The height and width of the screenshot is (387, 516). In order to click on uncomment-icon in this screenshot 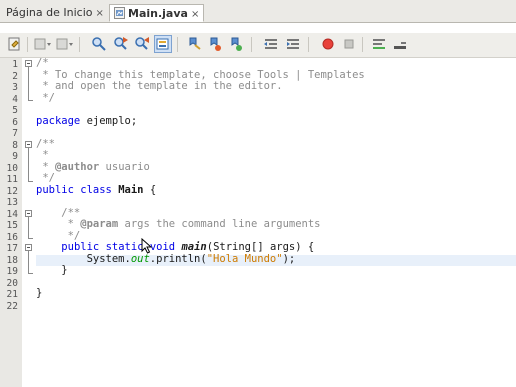, I will do `click(400, 44)`.